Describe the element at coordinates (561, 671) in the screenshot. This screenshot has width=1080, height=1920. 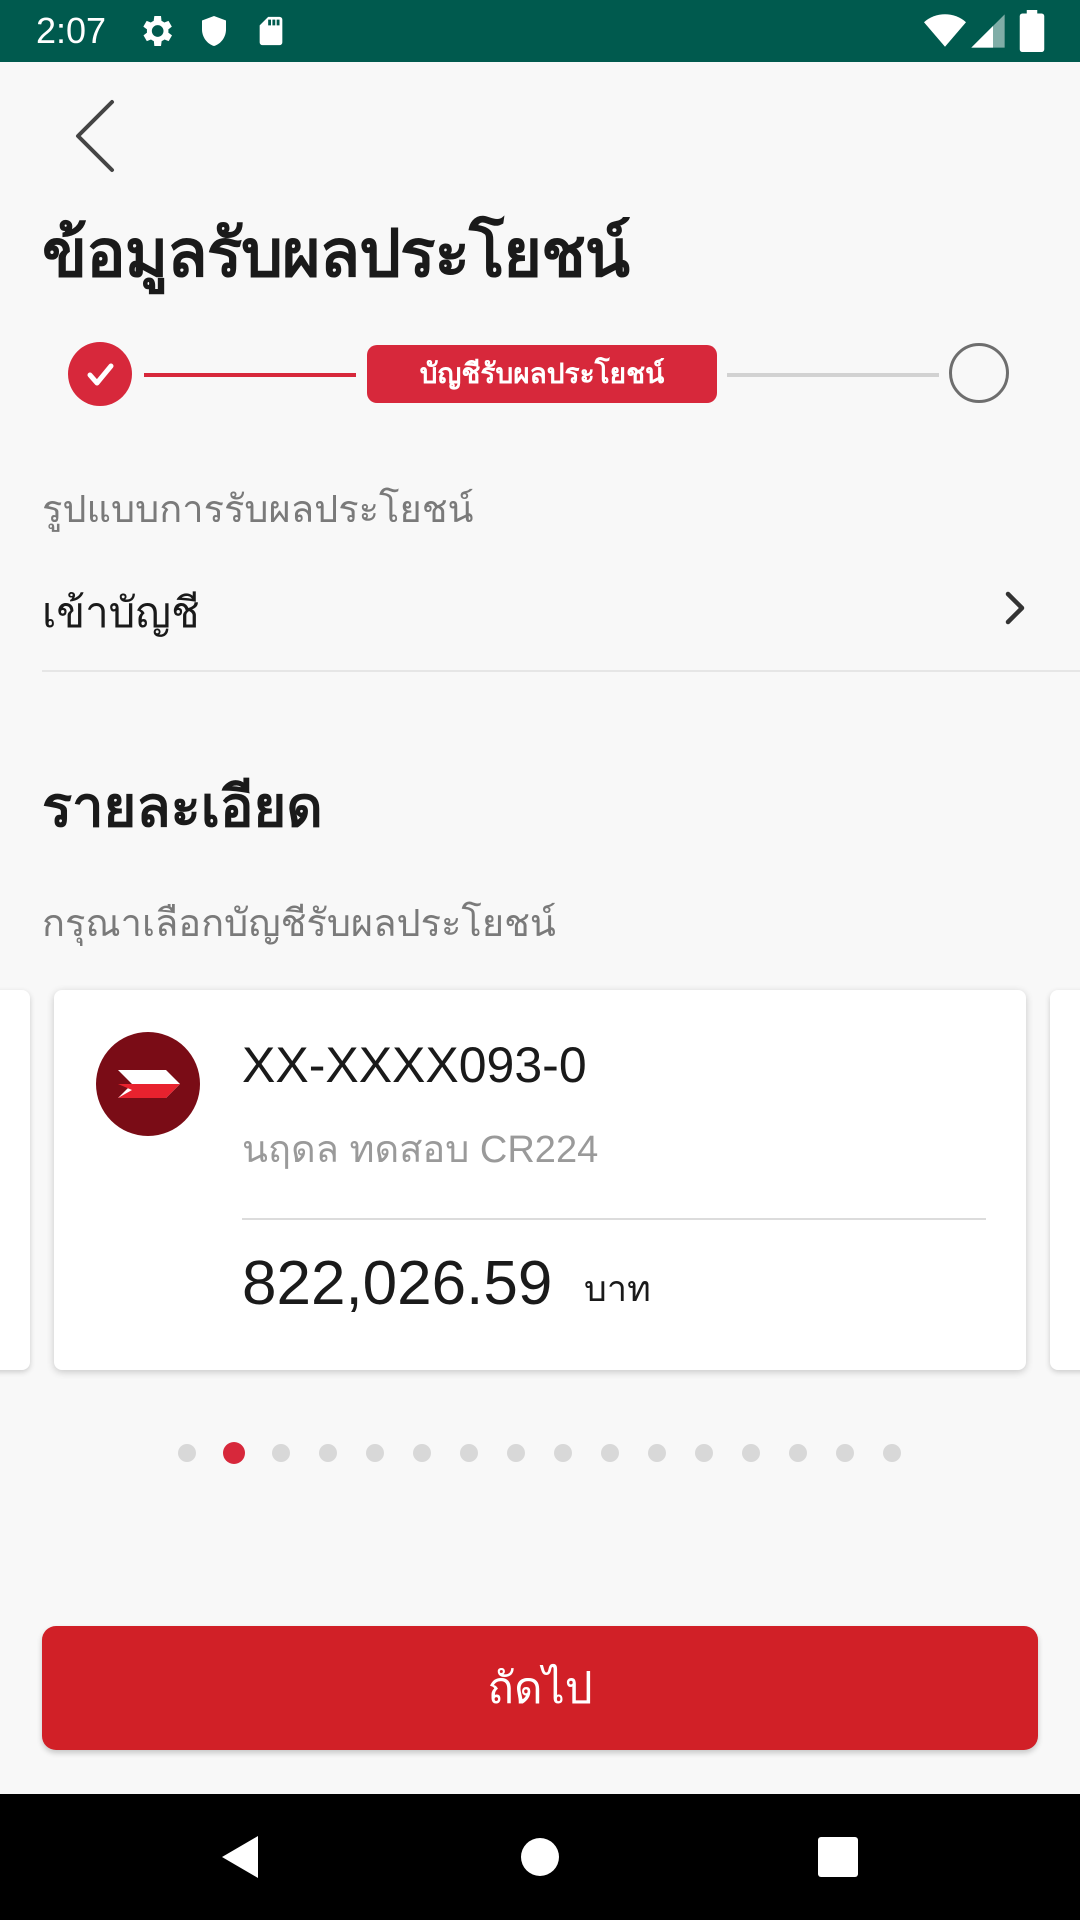
I see `divider` at that location.